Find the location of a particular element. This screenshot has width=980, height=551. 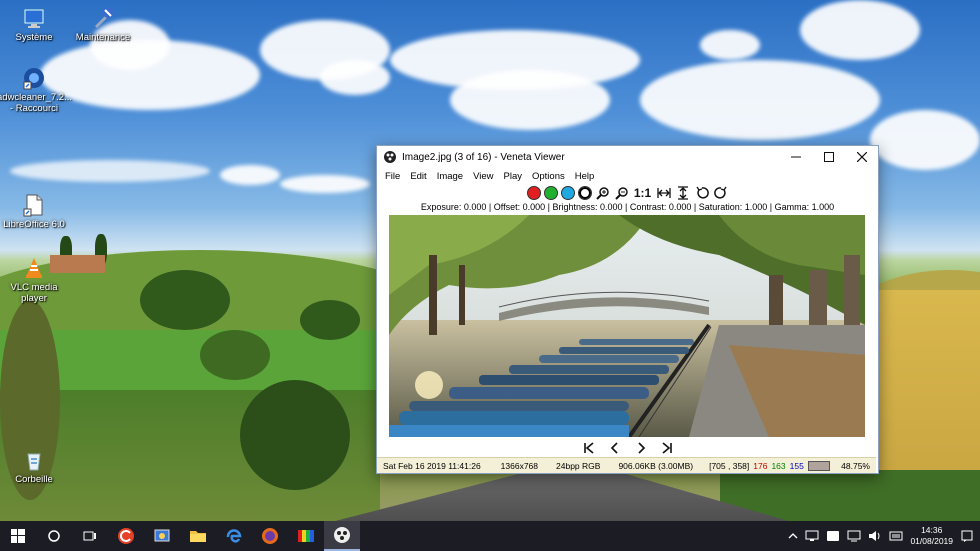

taskbar-veneta-viewer is located at coordinates (342, 536).